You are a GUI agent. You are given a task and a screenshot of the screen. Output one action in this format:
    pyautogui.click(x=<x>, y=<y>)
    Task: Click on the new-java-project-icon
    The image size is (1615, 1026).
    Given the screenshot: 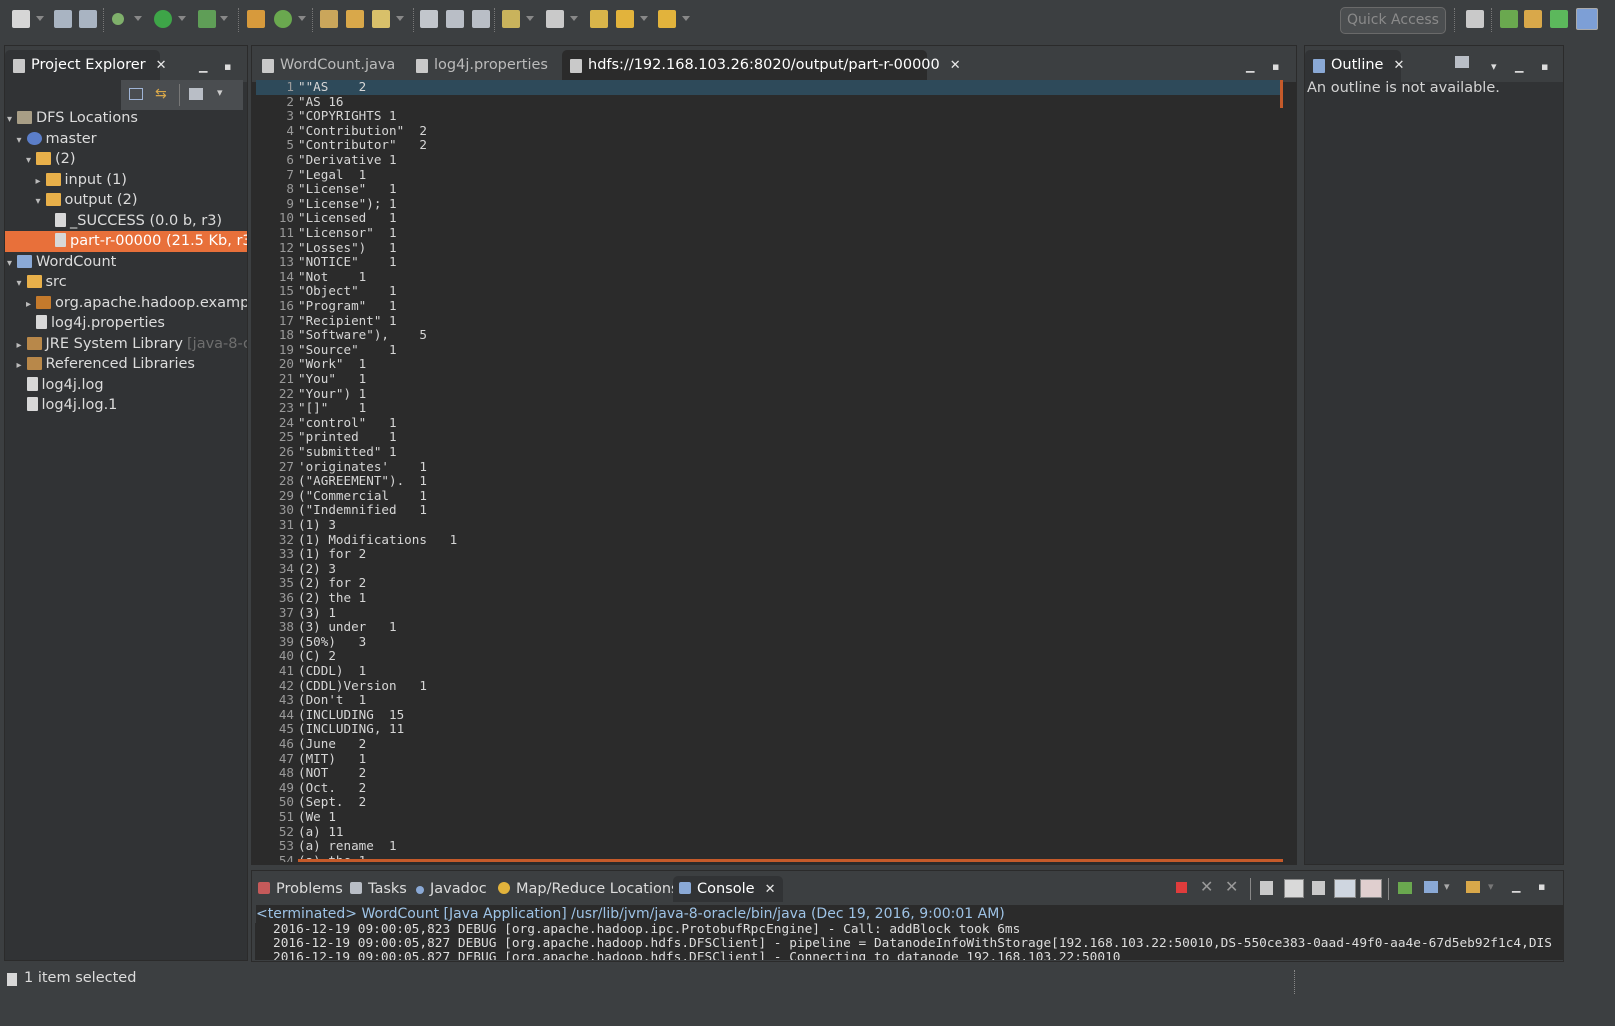 What is the action you would take?
    pyautogui.click(x=256, y=19)
    